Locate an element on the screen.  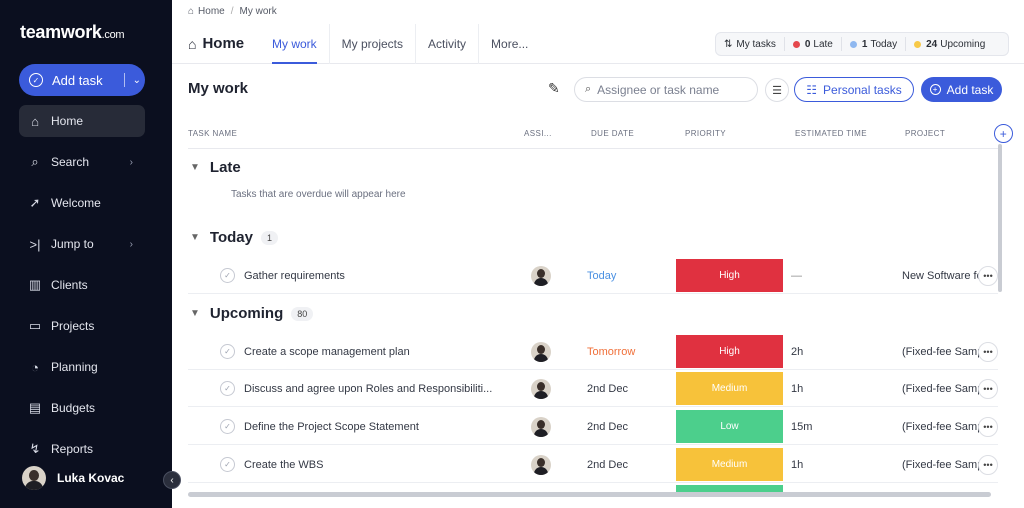
priority-badge: Low is located at coordinates (729, 426).